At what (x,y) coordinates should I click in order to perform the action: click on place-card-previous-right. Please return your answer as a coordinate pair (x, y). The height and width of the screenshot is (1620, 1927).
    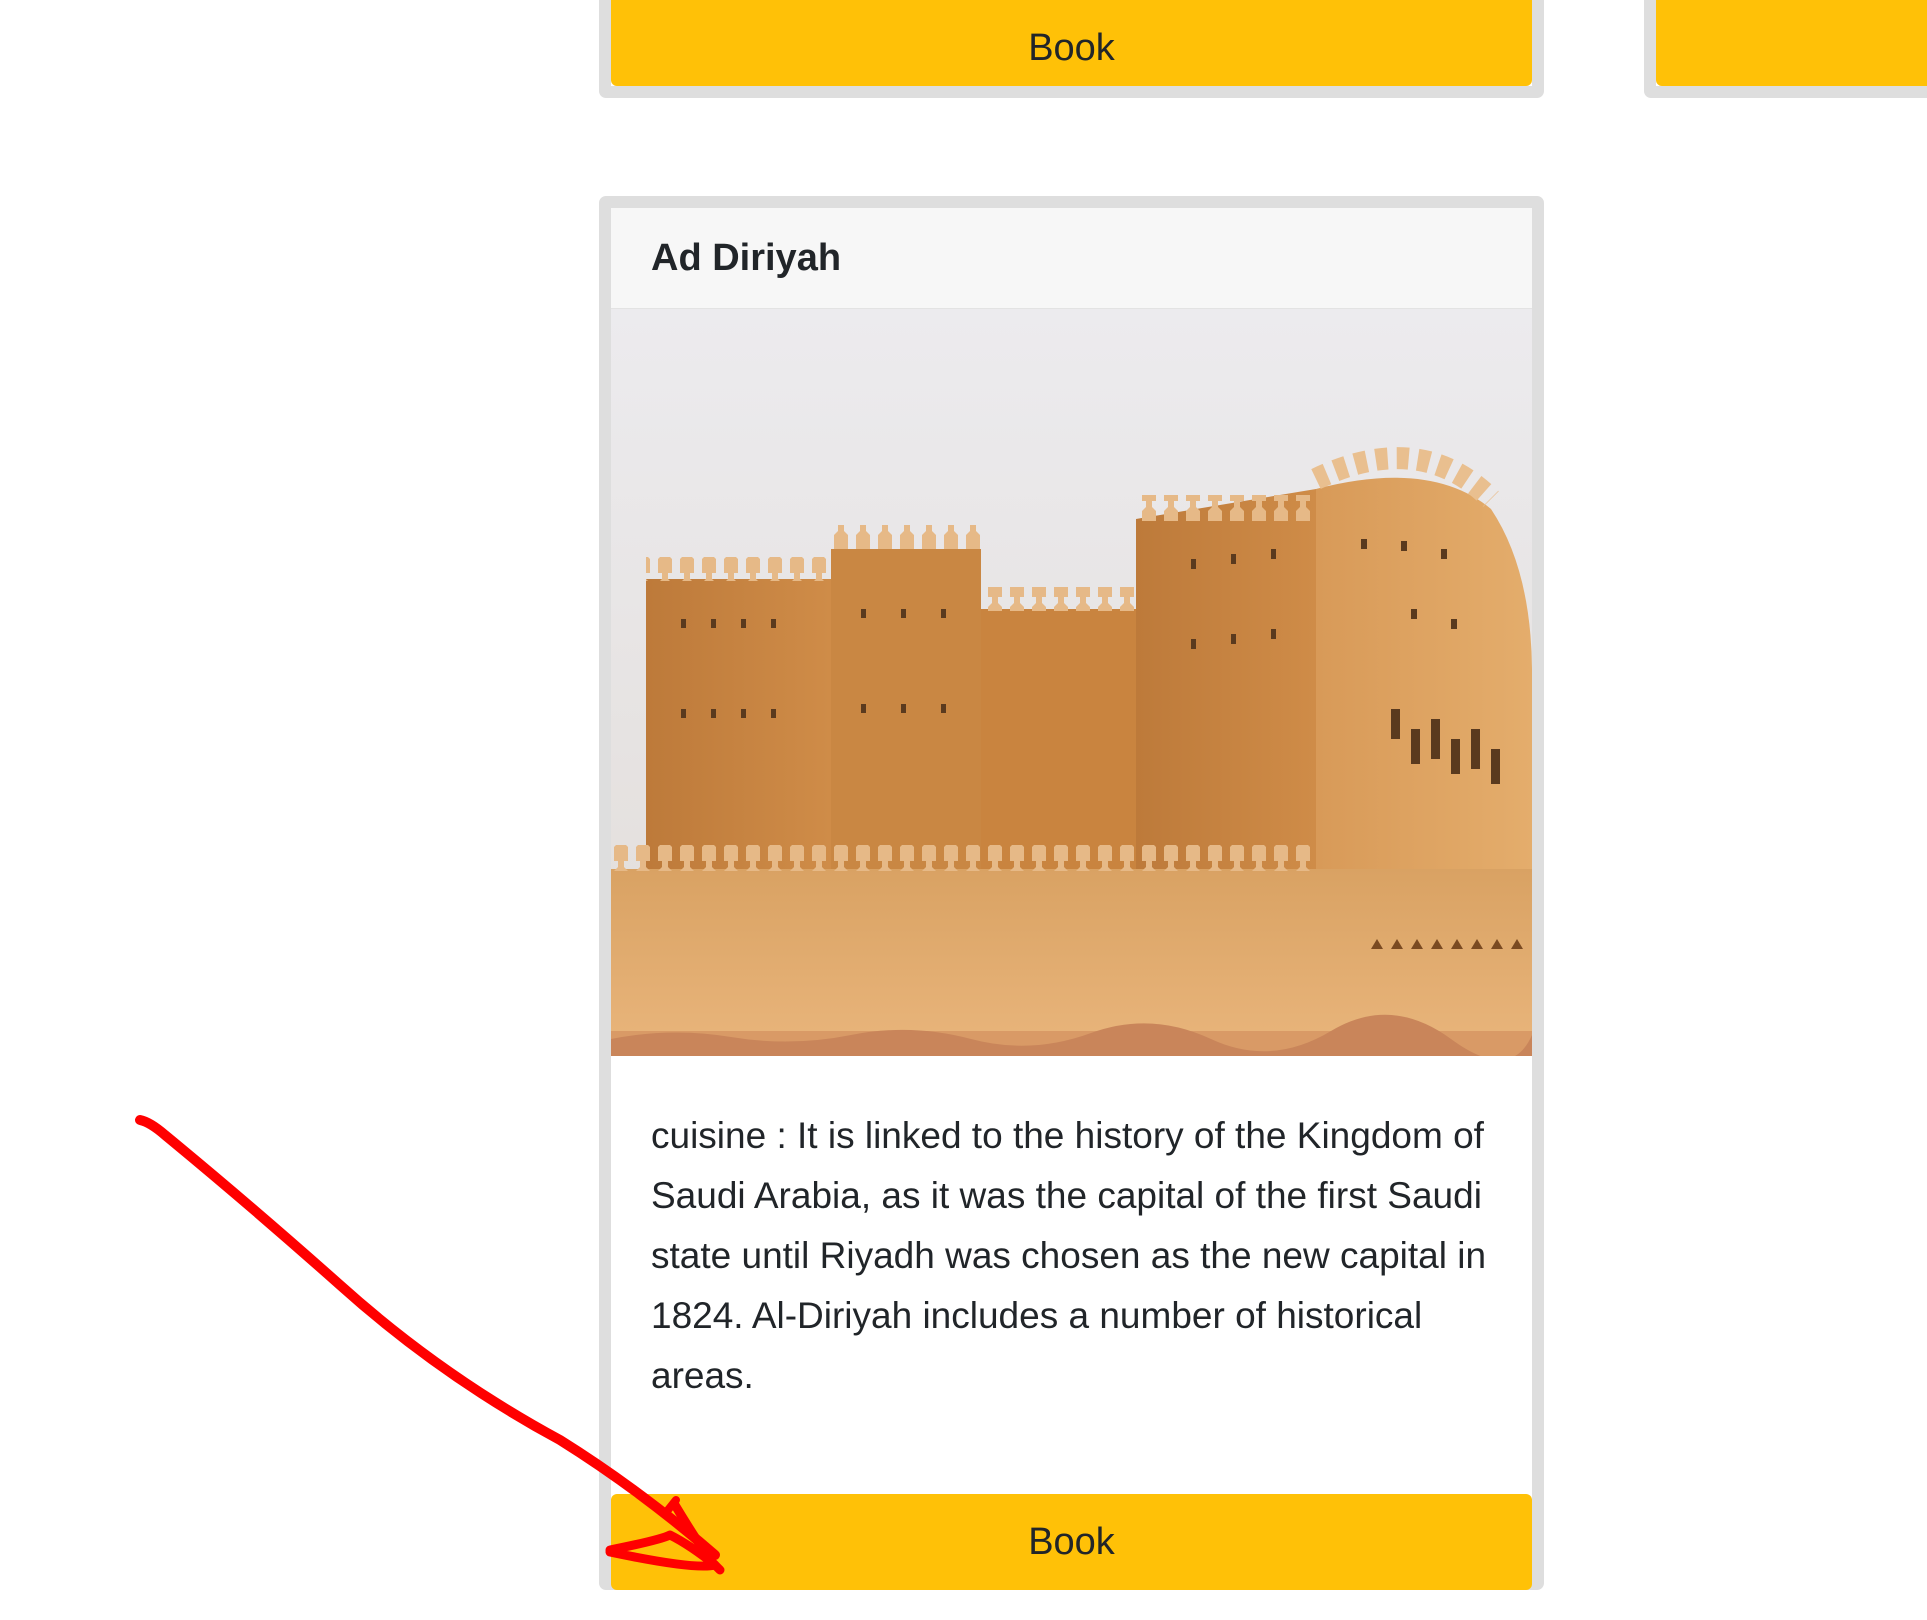
    Looking at the image, I should click on (1785, 49).